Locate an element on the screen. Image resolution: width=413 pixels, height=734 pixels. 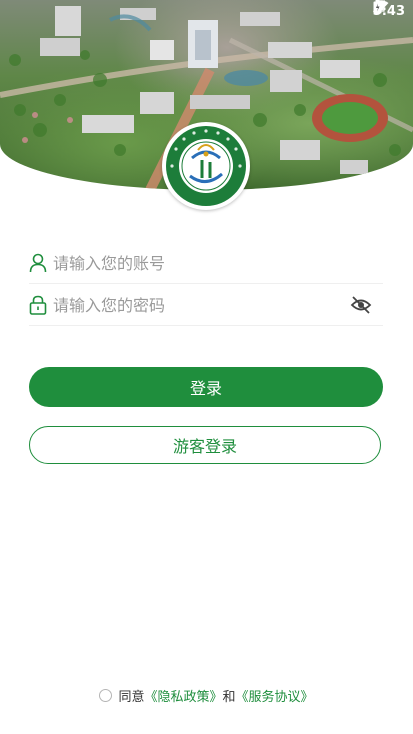
password-input is located at coordinates (201, 305).